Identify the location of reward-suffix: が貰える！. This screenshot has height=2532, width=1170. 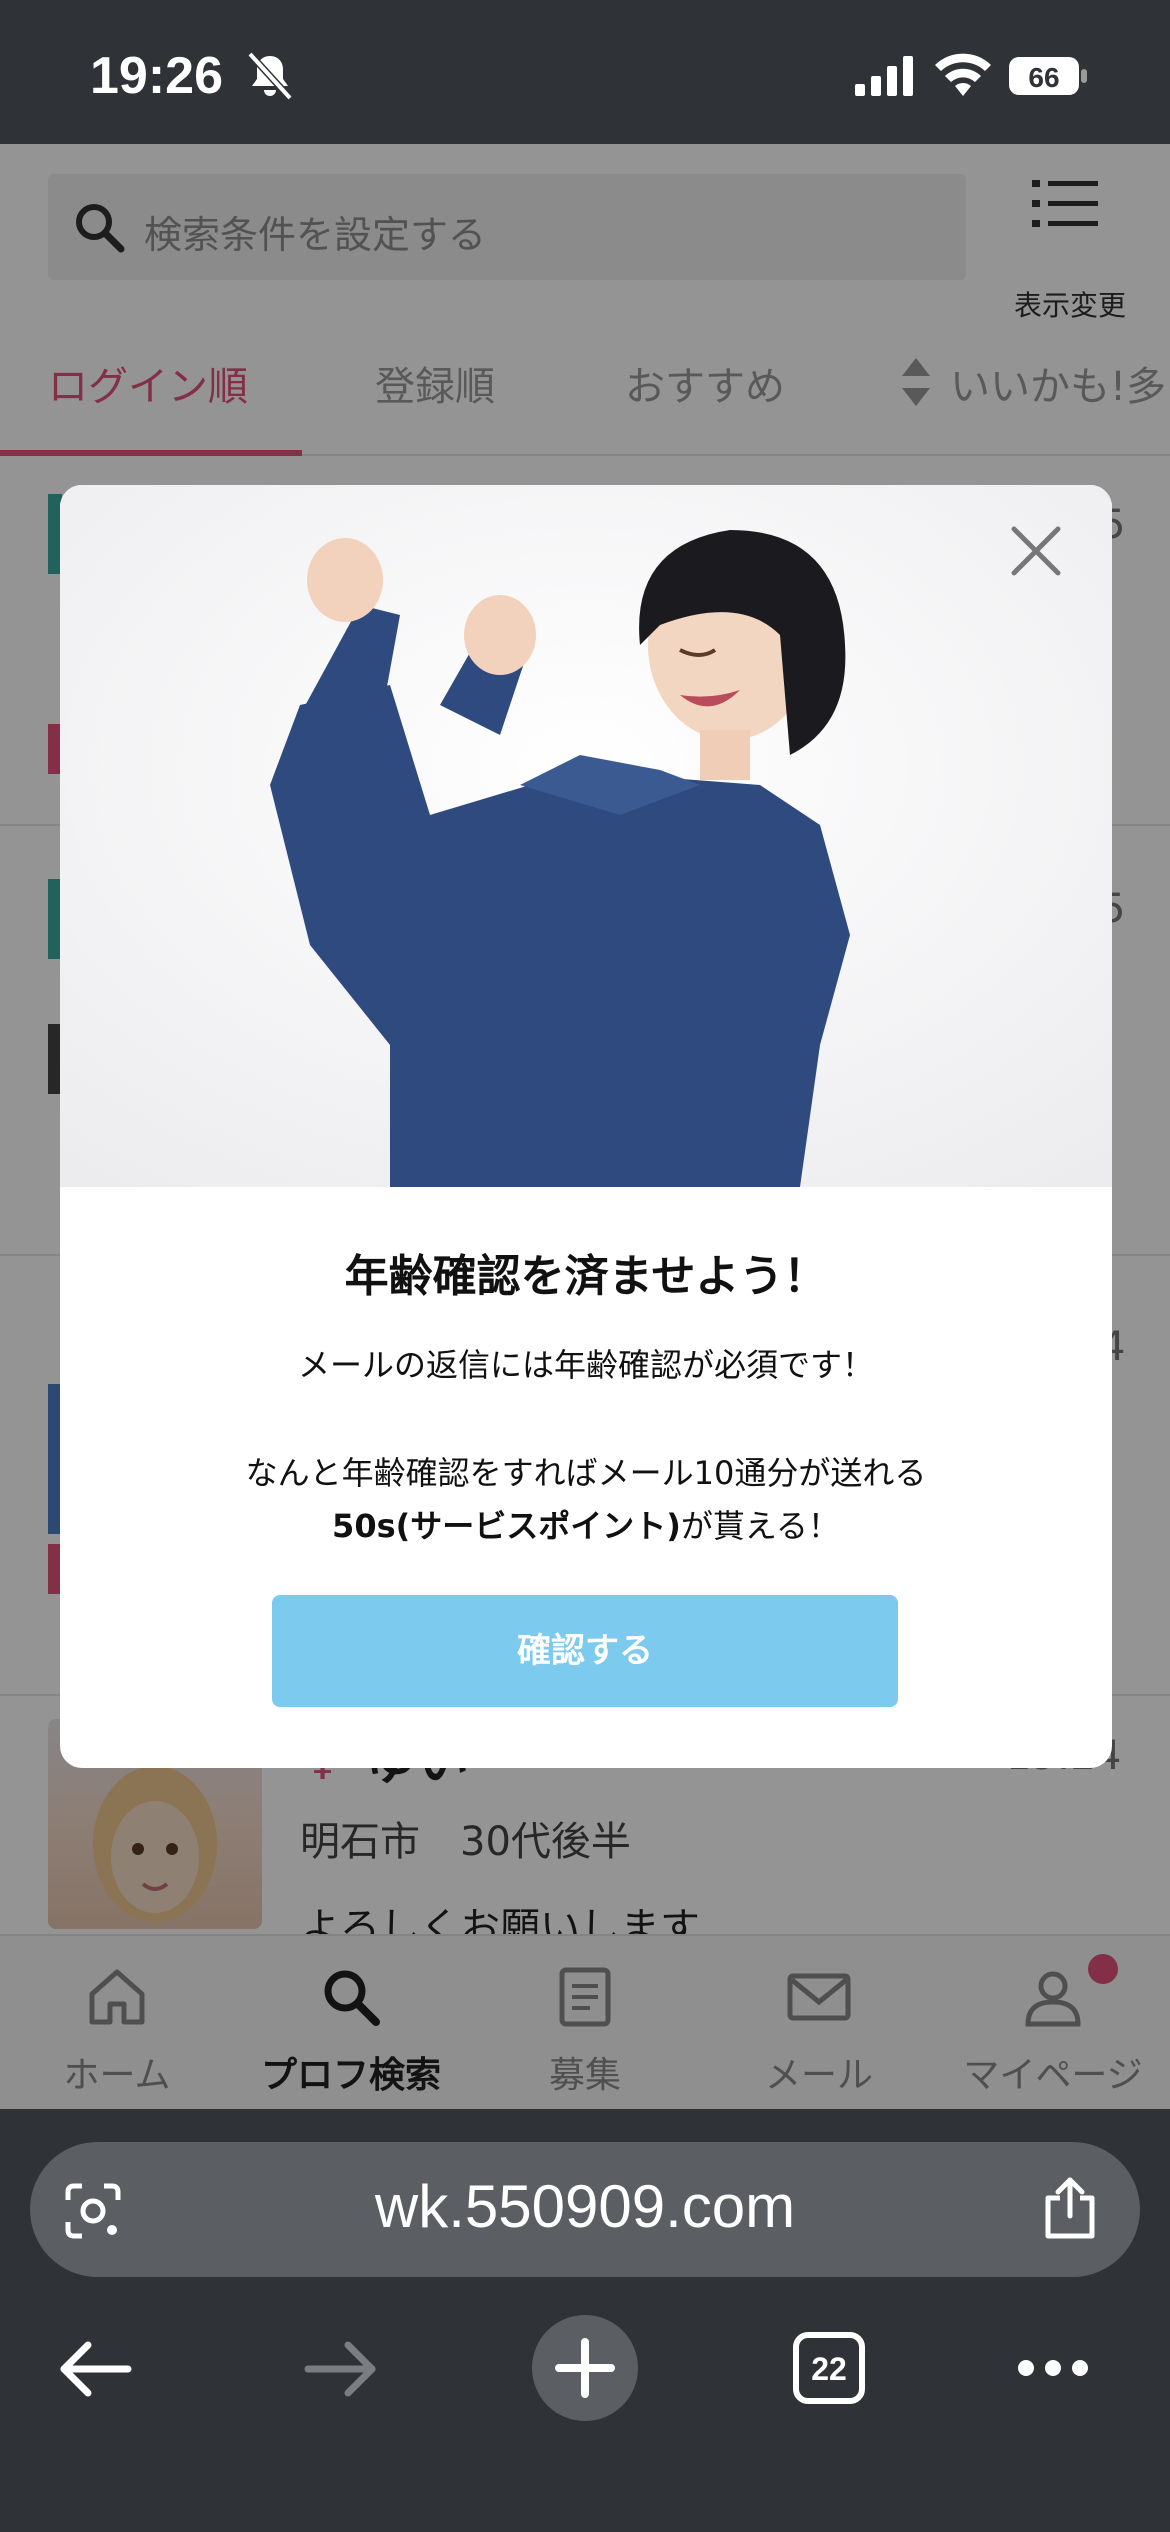
(760, 1526).